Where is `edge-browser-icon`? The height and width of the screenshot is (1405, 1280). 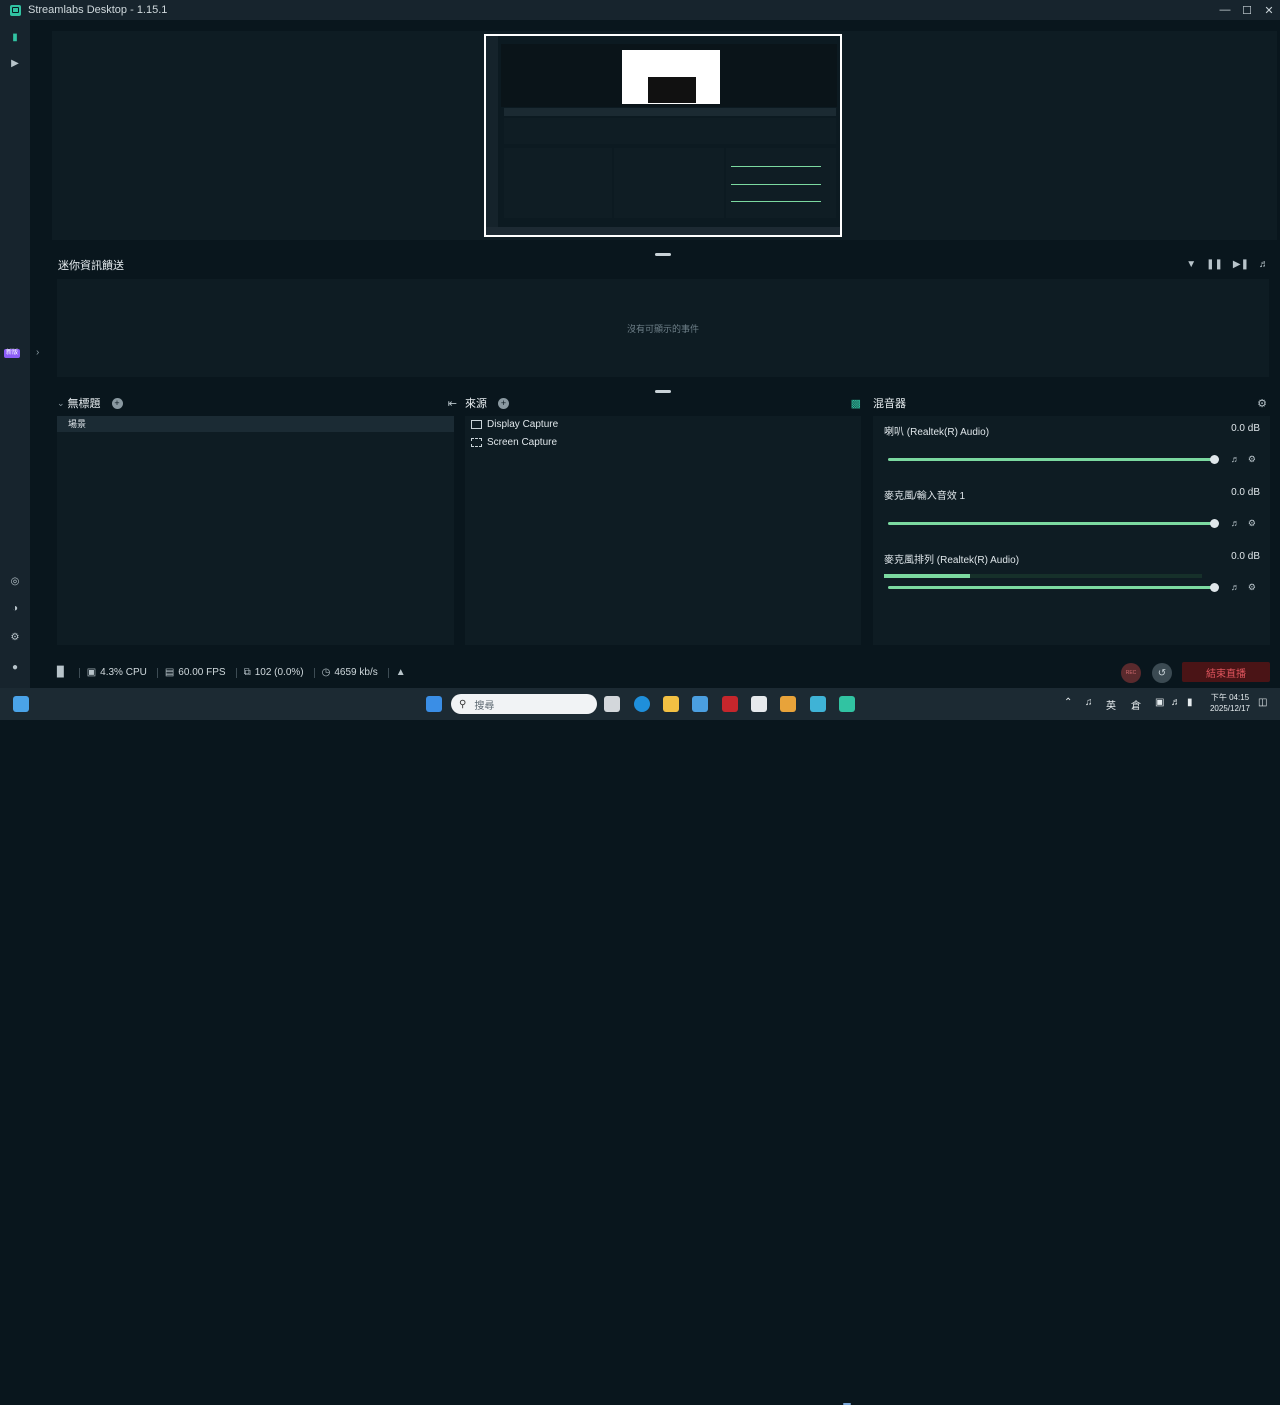
edge-browser-icon is located at coordinates (642, 704).